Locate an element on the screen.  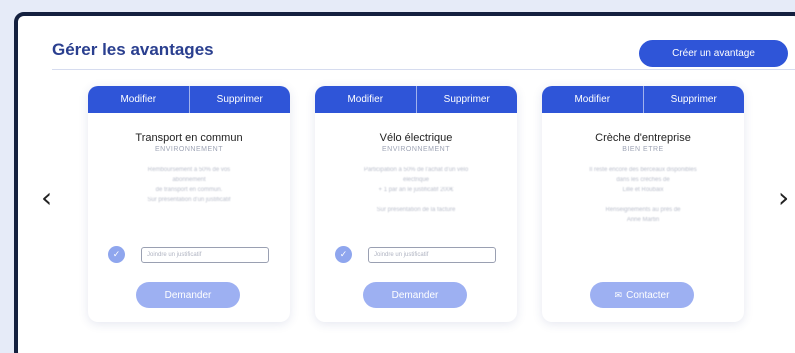
next-arrow-icon: › is located at coordinates (783, 198).